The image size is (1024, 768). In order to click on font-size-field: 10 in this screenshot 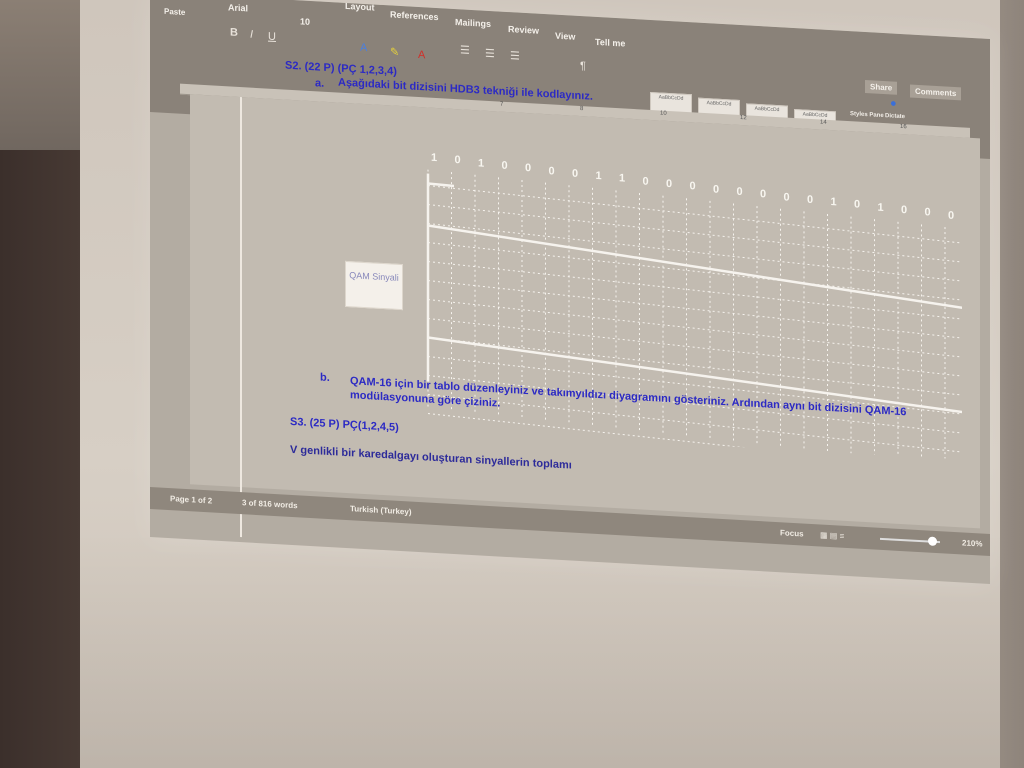, I will do `click(305, 21)`.